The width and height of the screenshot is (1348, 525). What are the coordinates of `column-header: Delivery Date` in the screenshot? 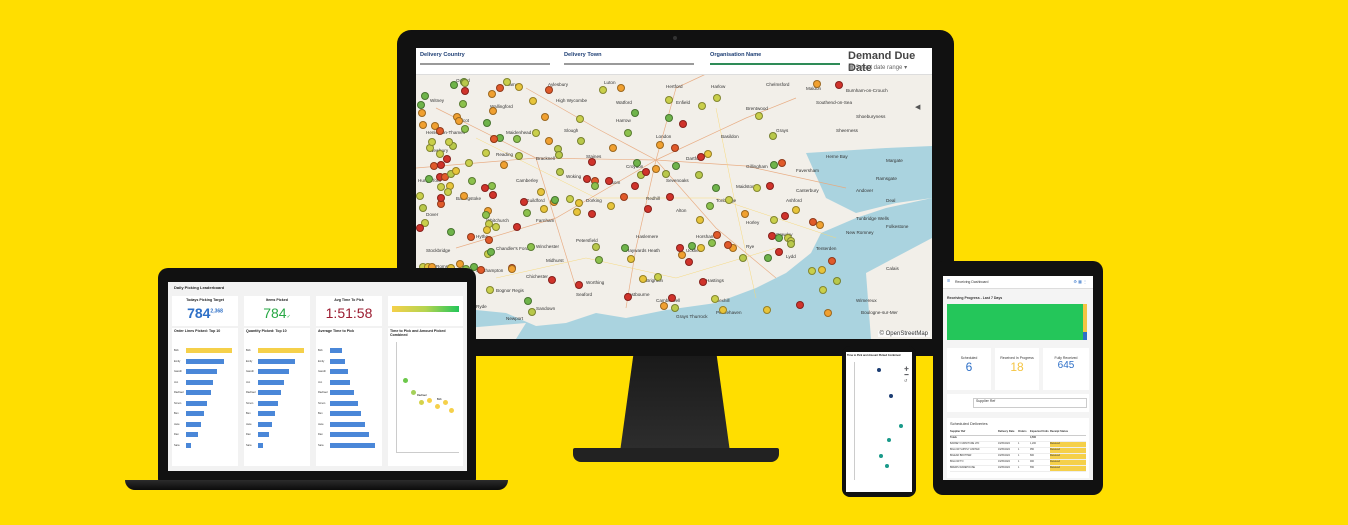 It's located at (1008, 432).